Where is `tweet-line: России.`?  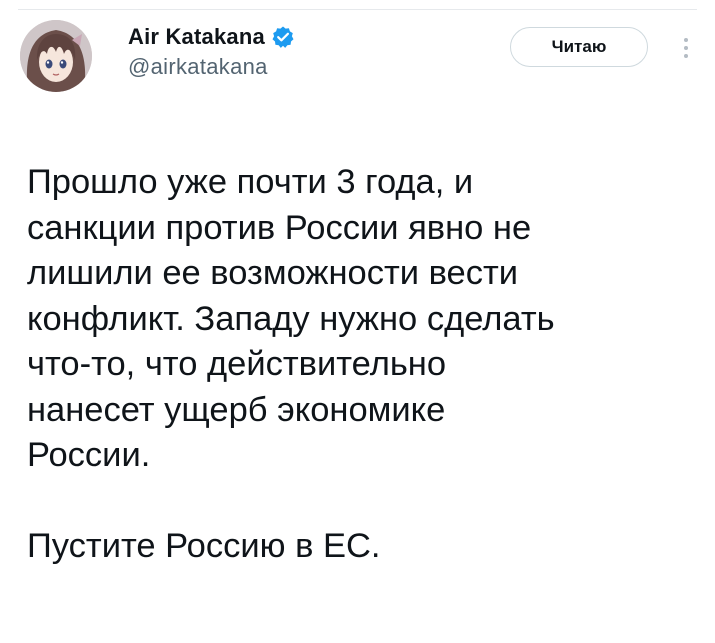
tweet-line: России. is located at coordinates (89, 455).